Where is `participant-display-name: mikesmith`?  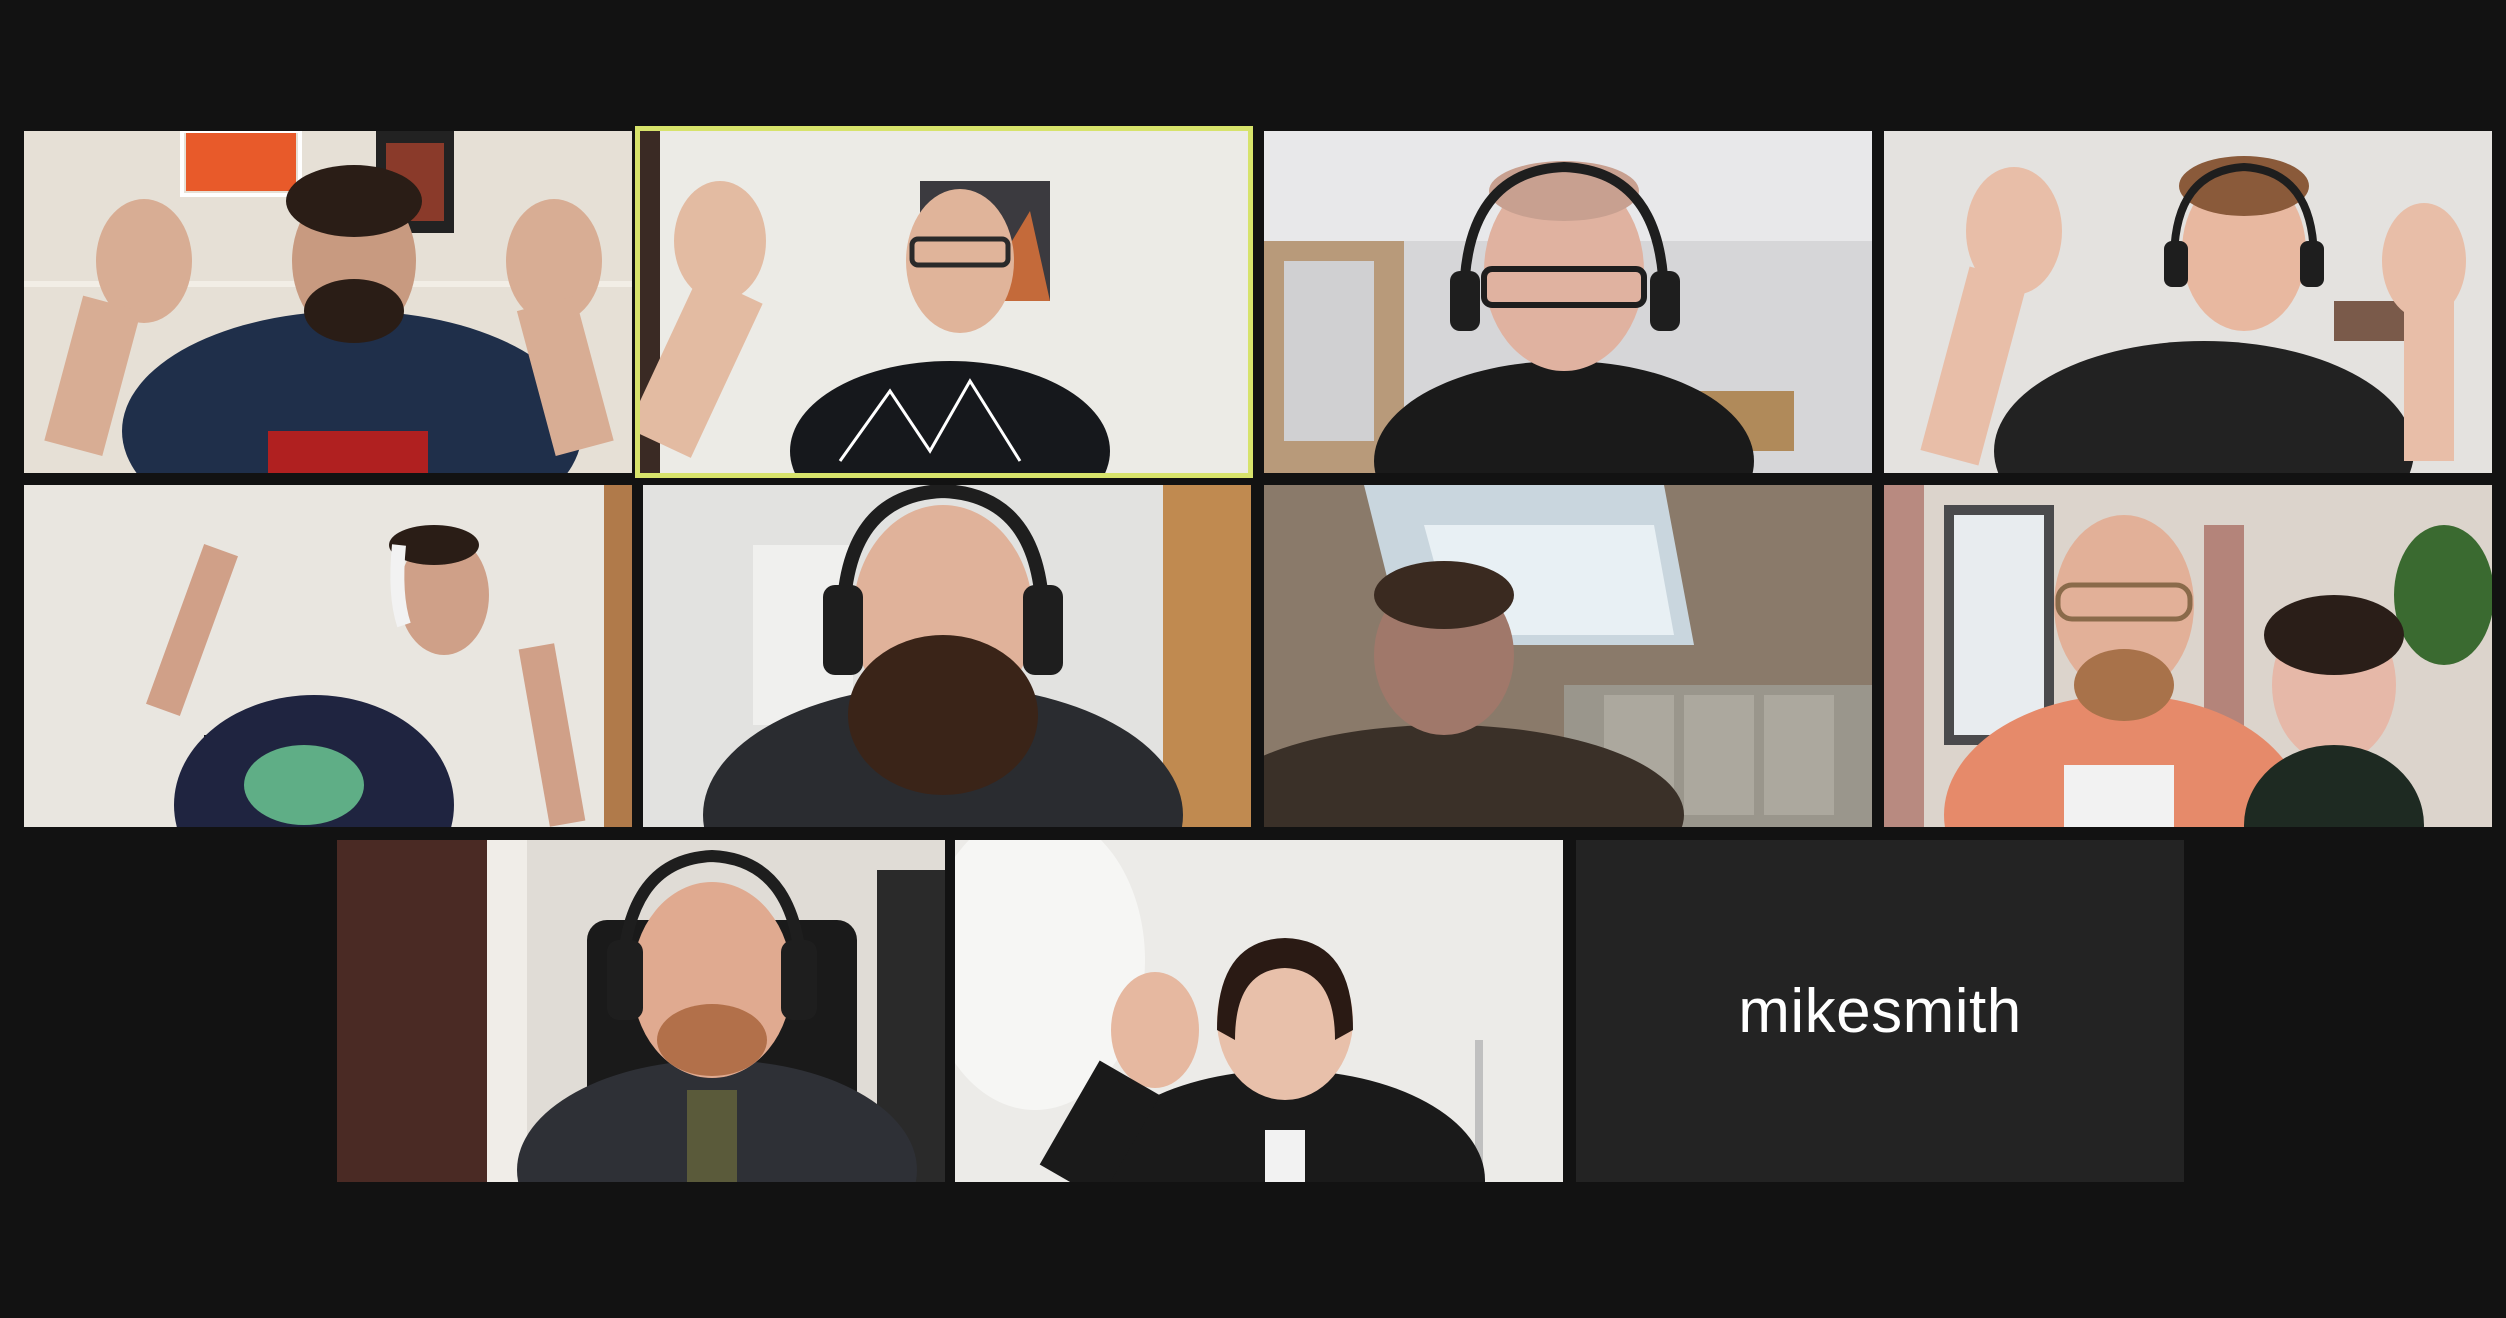 participant-display-name: mikesmith is located at coordinates (1880, 1011).